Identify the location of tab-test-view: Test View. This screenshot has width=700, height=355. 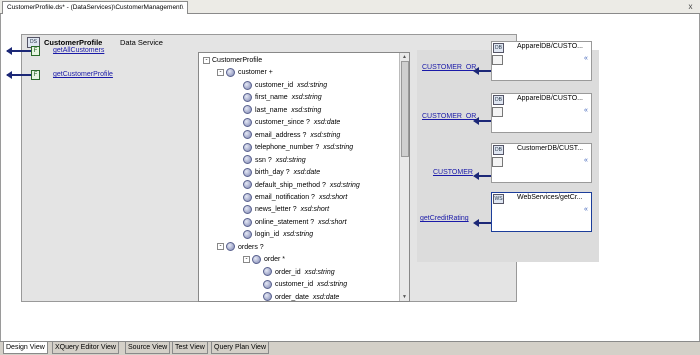
(190, 348).